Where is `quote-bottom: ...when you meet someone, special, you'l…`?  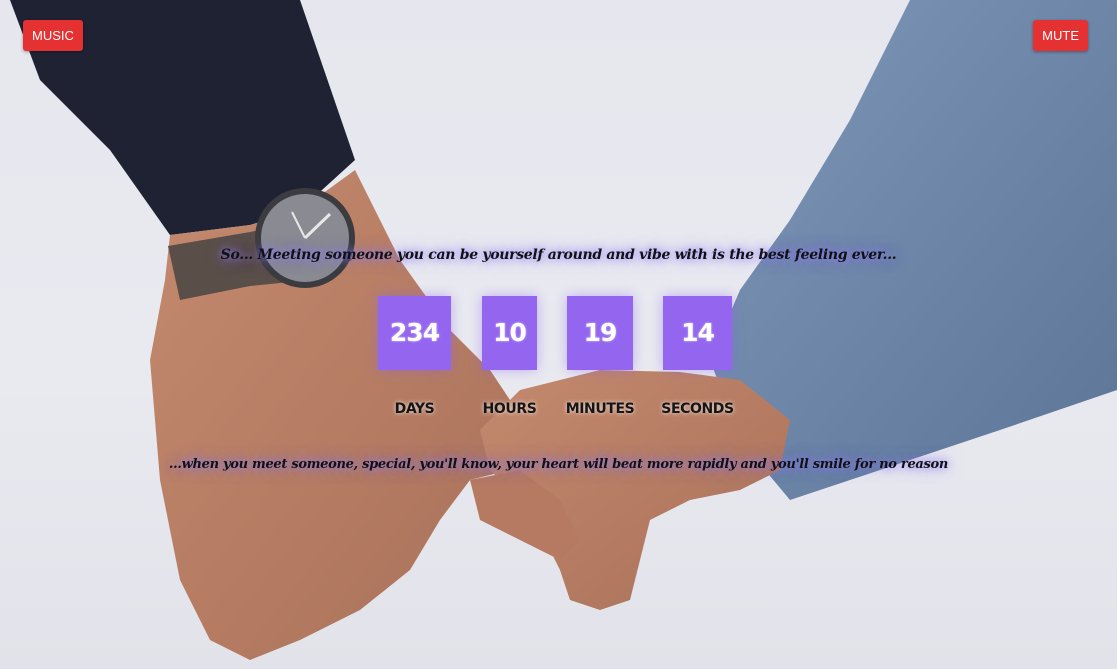 quote-bottom: ...when you meet someone, special, you'l… is located at coordinates (558, 464).